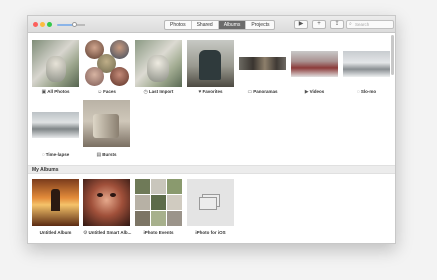  Describe the element at coordinates (100, 92) in the screenshot. I see `face-icon: ☺` at that location.